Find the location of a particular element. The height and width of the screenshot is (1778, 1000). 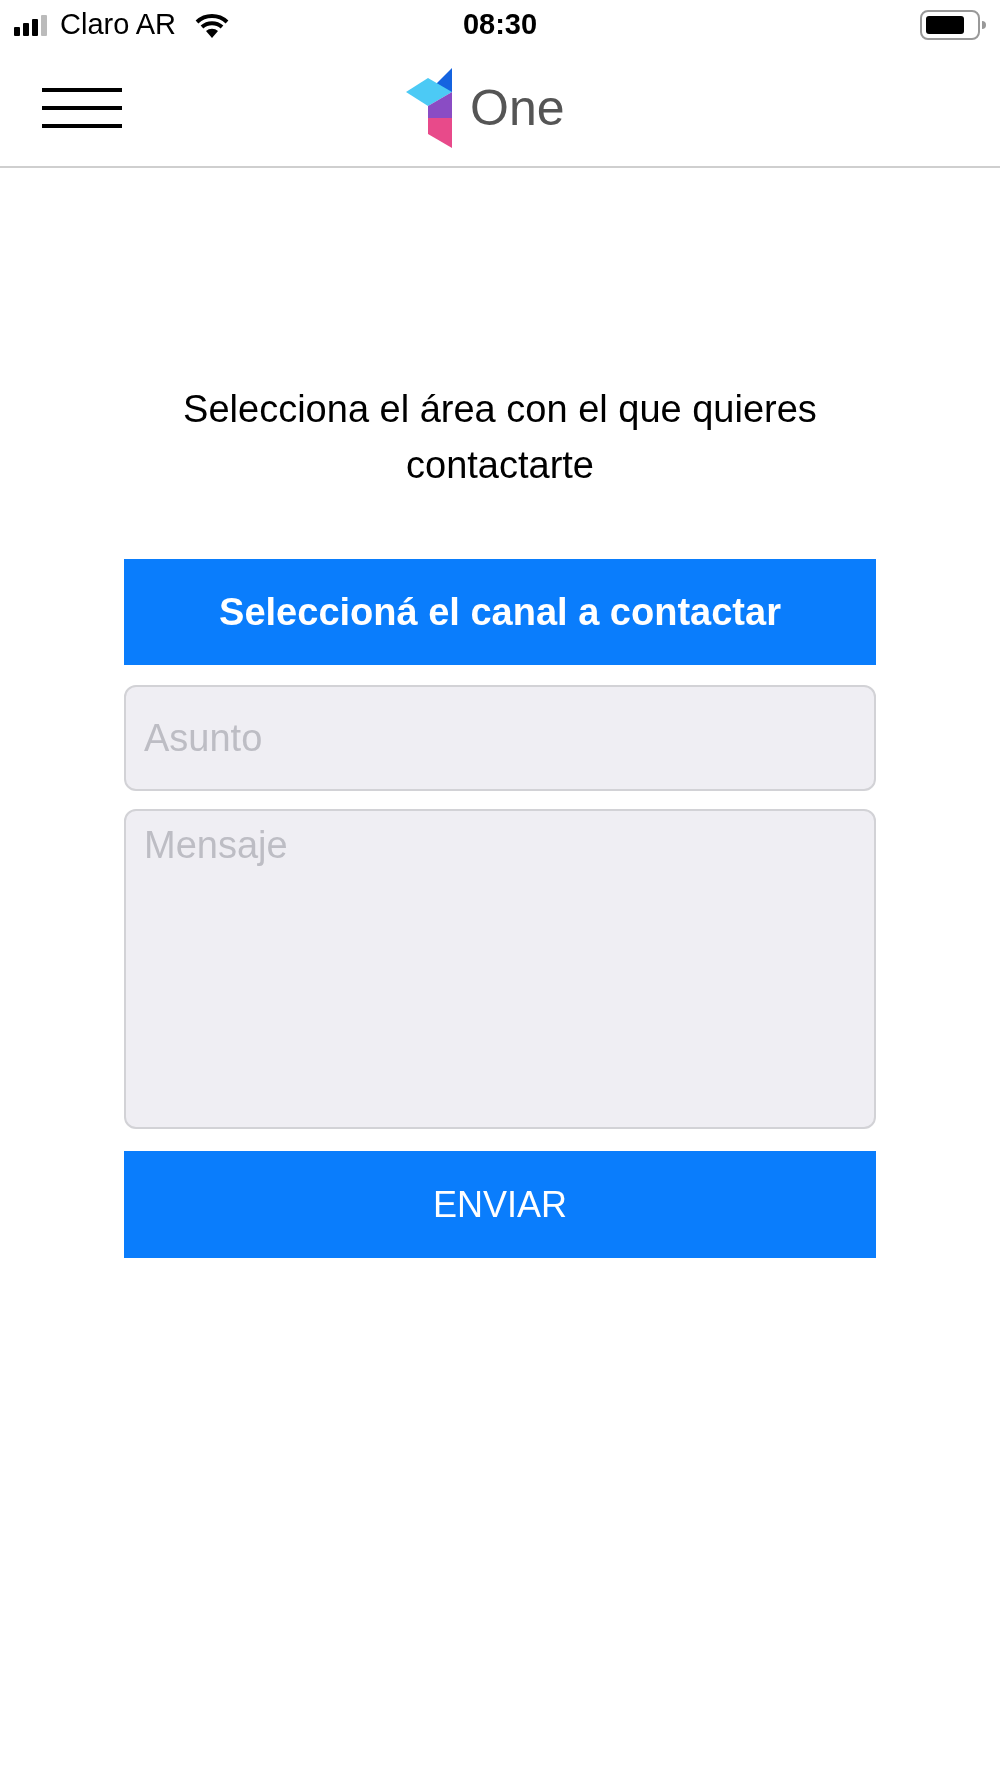

battery-icon is located at coordinates (953, 25).